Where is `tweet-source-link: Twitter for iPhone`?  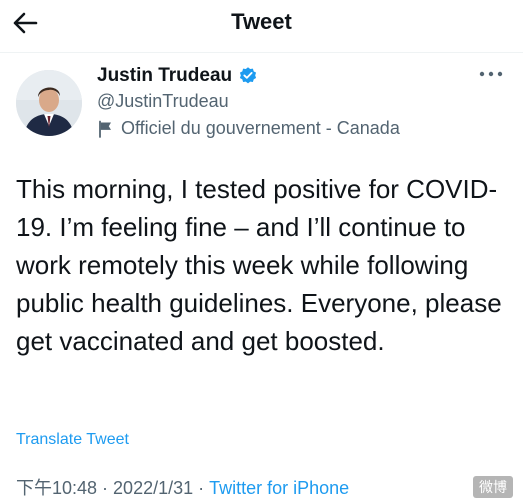
tweet-source-link: Twitter for iPhone is located at coordinates (279, 488).